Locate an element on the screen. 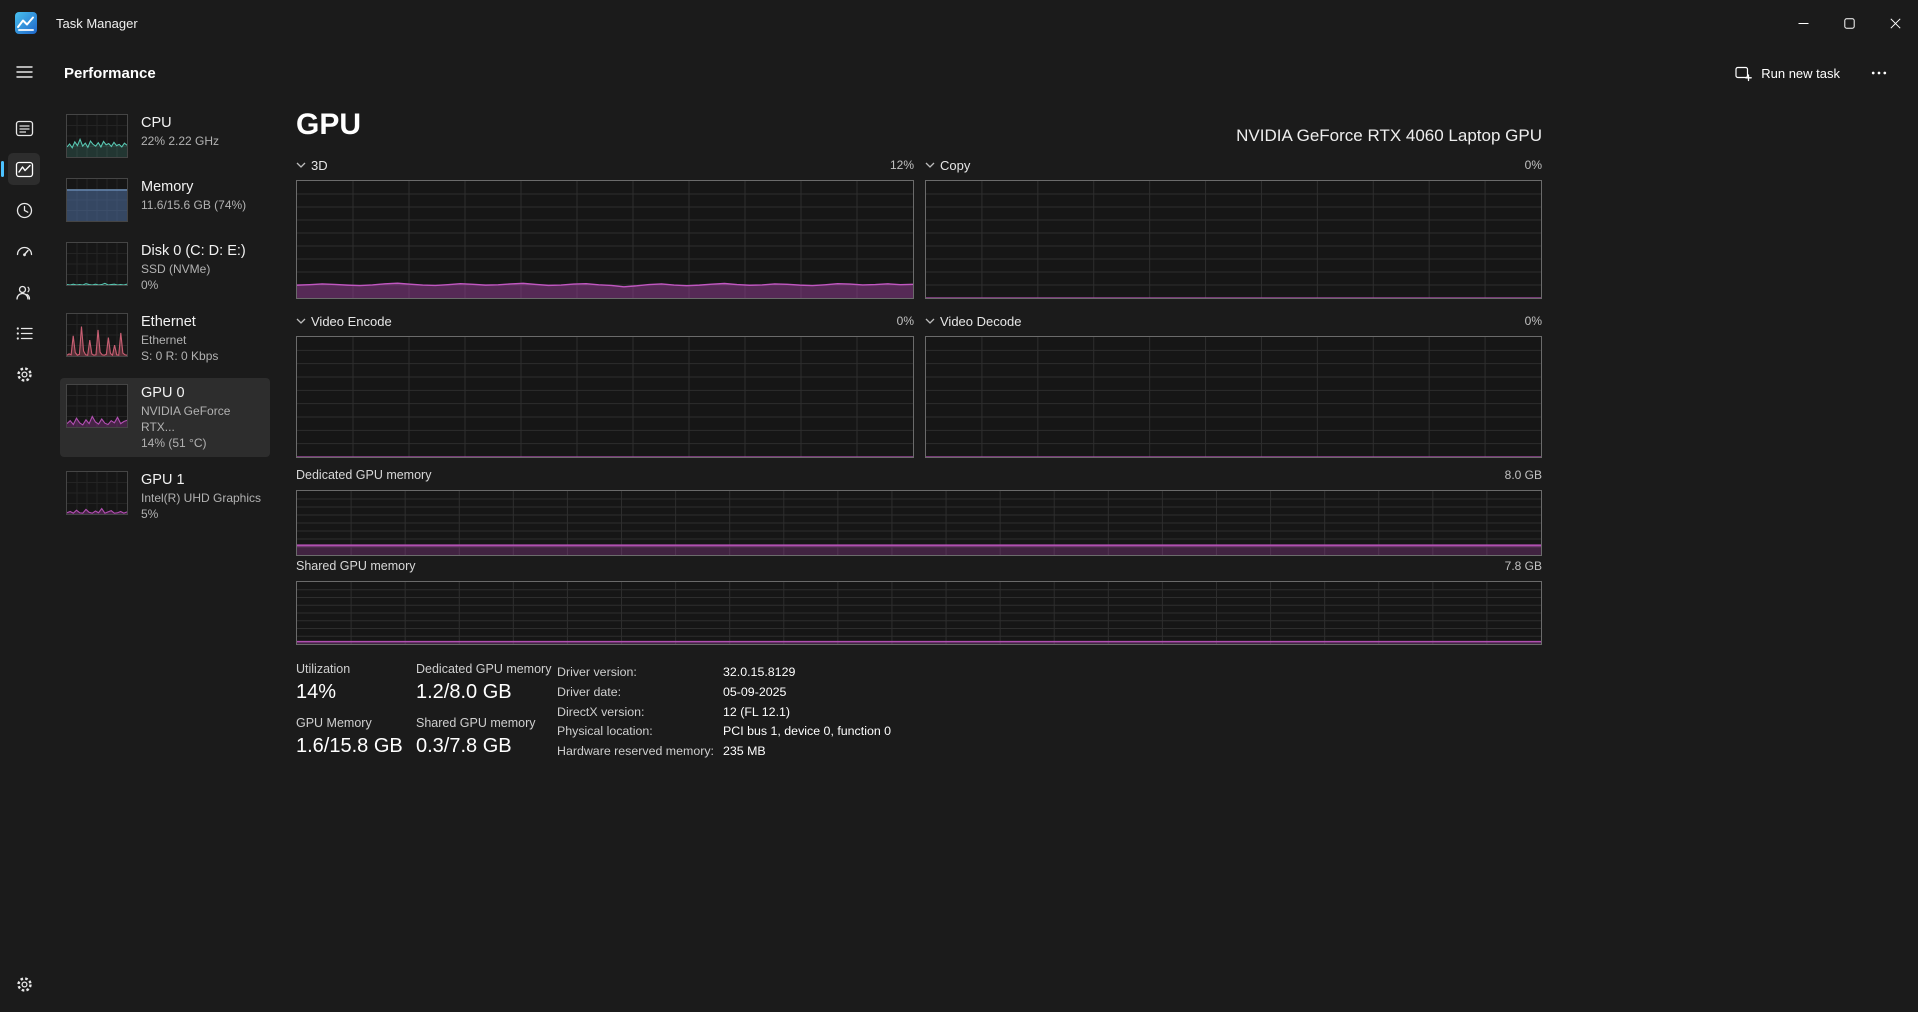  maximize-button is located at coordinates (1849, 23).